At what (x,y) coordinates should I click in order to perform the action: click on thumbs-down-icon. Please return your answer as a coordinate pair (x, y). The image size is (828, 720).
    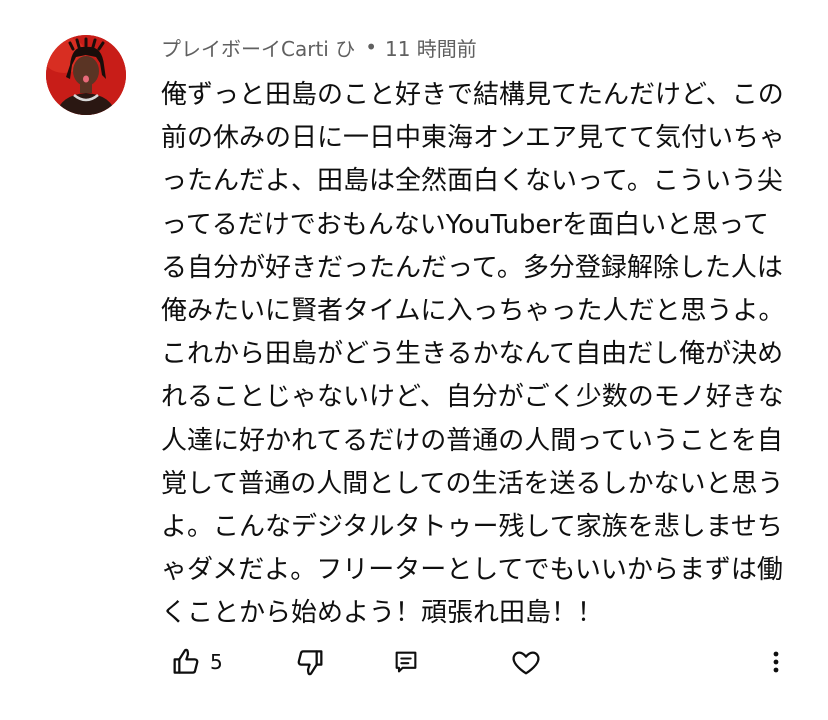
    Looking at the image, I should click on (310, 663).